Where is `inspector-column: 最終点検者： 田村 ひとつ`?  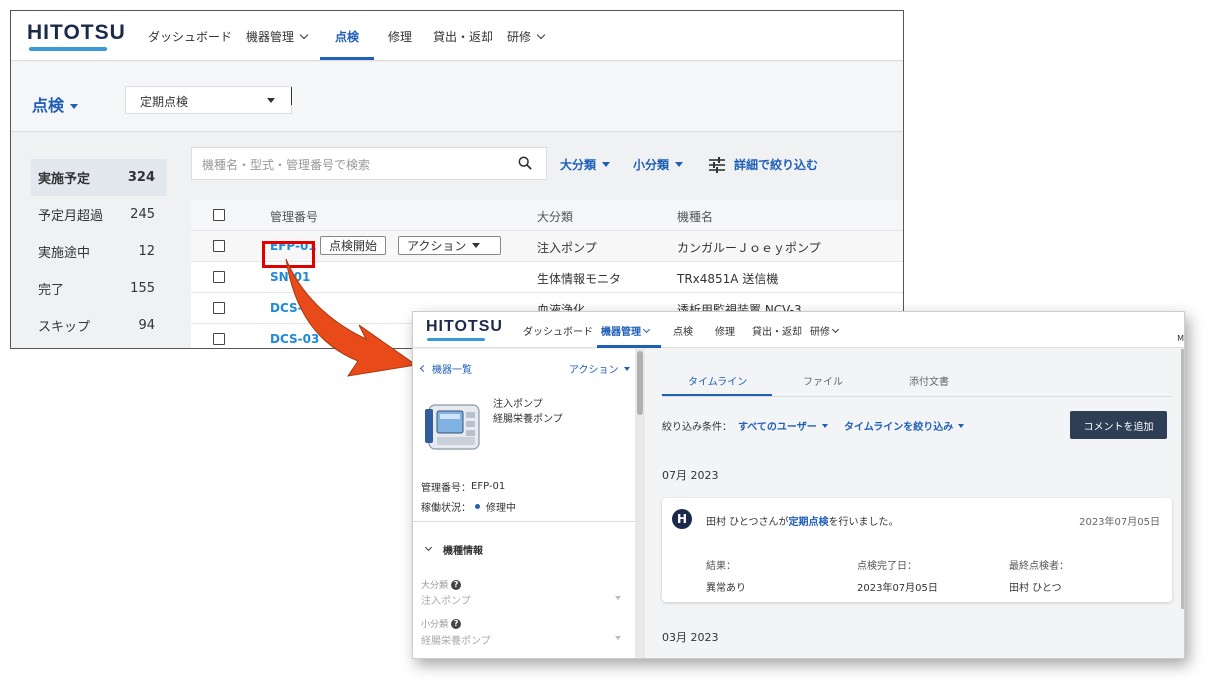 inspector-column: 最終点検者： 田村 ひとつ is located at coordinates (1039, 575).